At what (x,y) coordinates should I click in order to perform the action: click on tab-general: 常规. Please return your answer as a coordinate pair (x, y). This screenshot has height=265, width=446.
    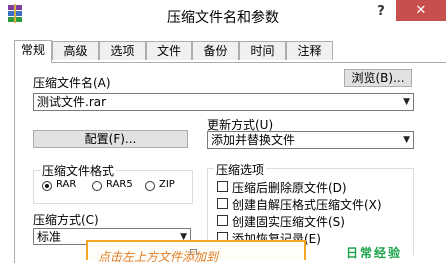
    Looking at the image, I should click on (33, 51).